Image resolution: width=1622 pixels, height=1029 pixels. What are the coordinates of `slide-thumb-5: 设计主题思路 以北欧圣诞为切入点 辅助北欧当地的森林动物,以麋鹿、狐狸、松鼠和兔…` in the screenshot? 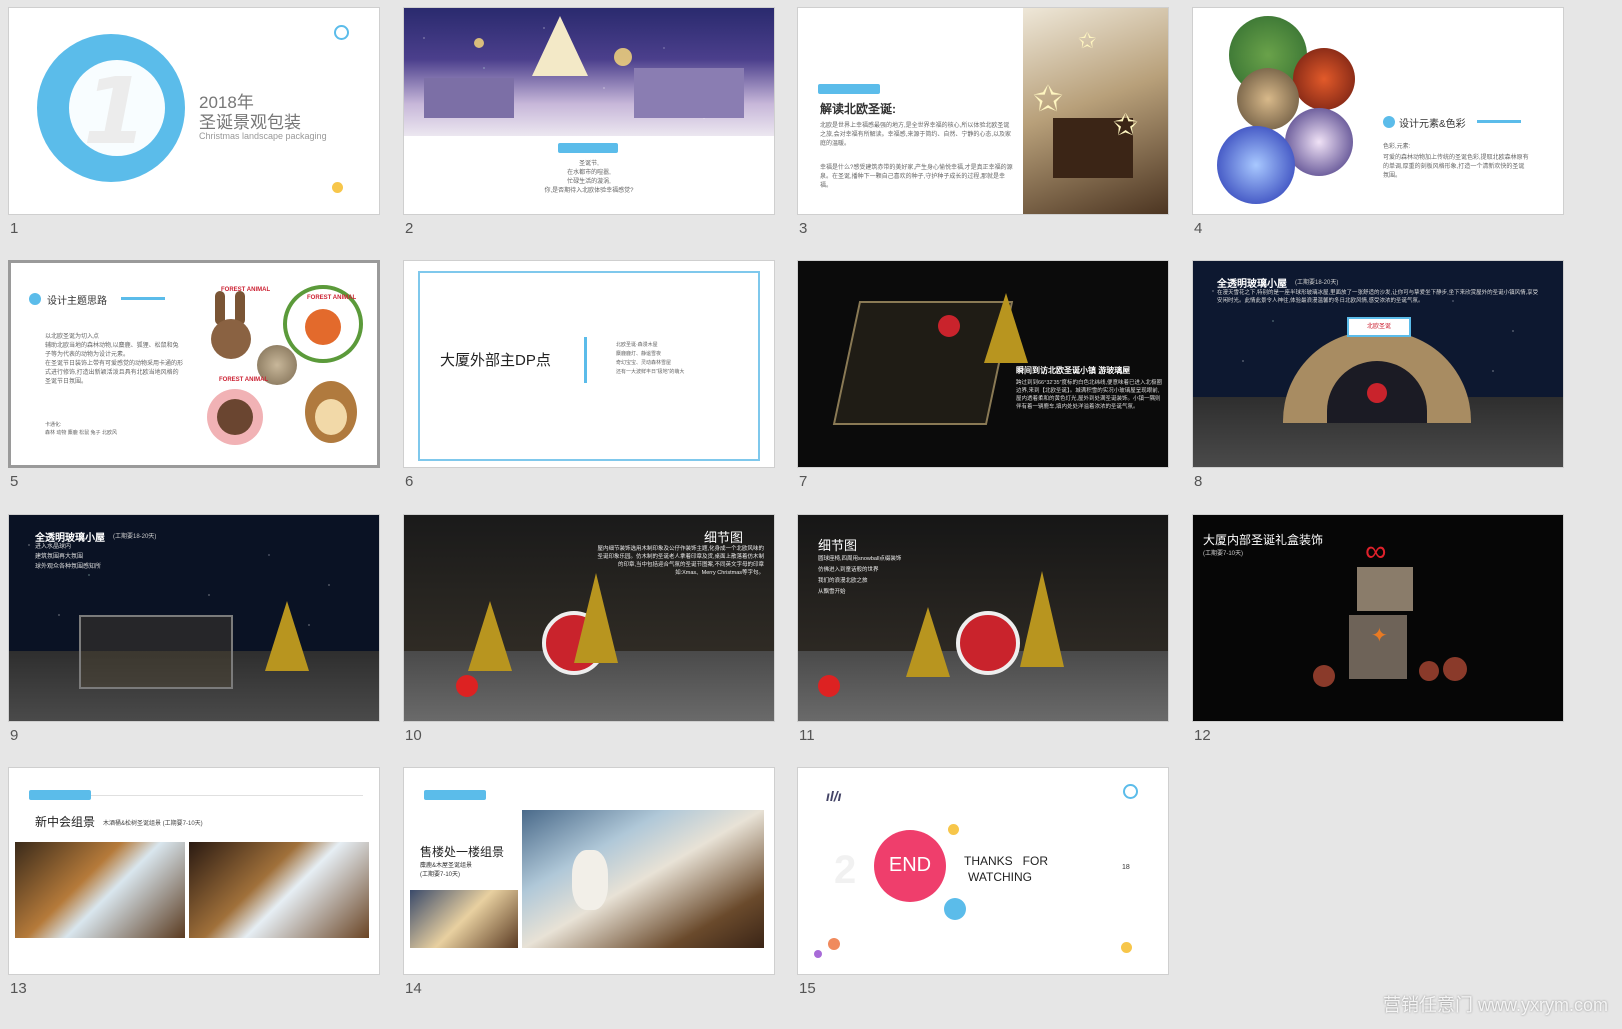 It's located at (194, 391).